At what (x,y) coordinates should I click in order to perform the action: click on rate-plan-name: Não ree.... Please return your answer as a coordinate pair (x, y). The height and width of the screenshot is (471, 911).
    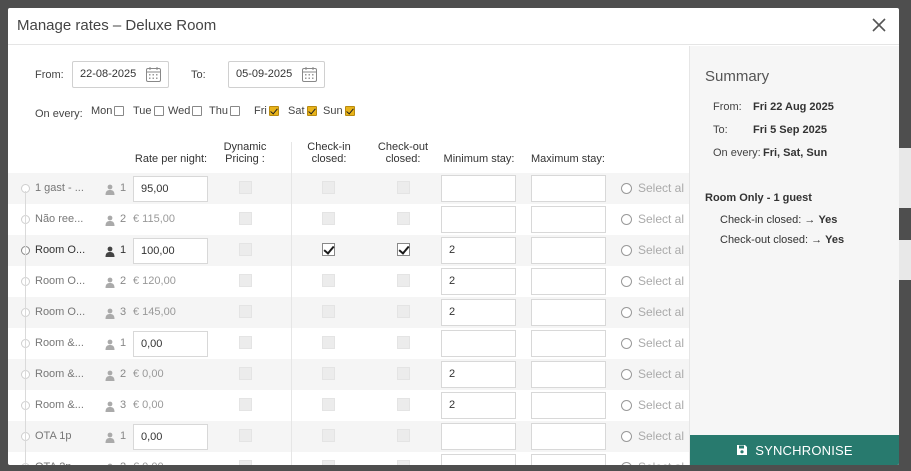
    Looking at the image, I should click on (59, 219).